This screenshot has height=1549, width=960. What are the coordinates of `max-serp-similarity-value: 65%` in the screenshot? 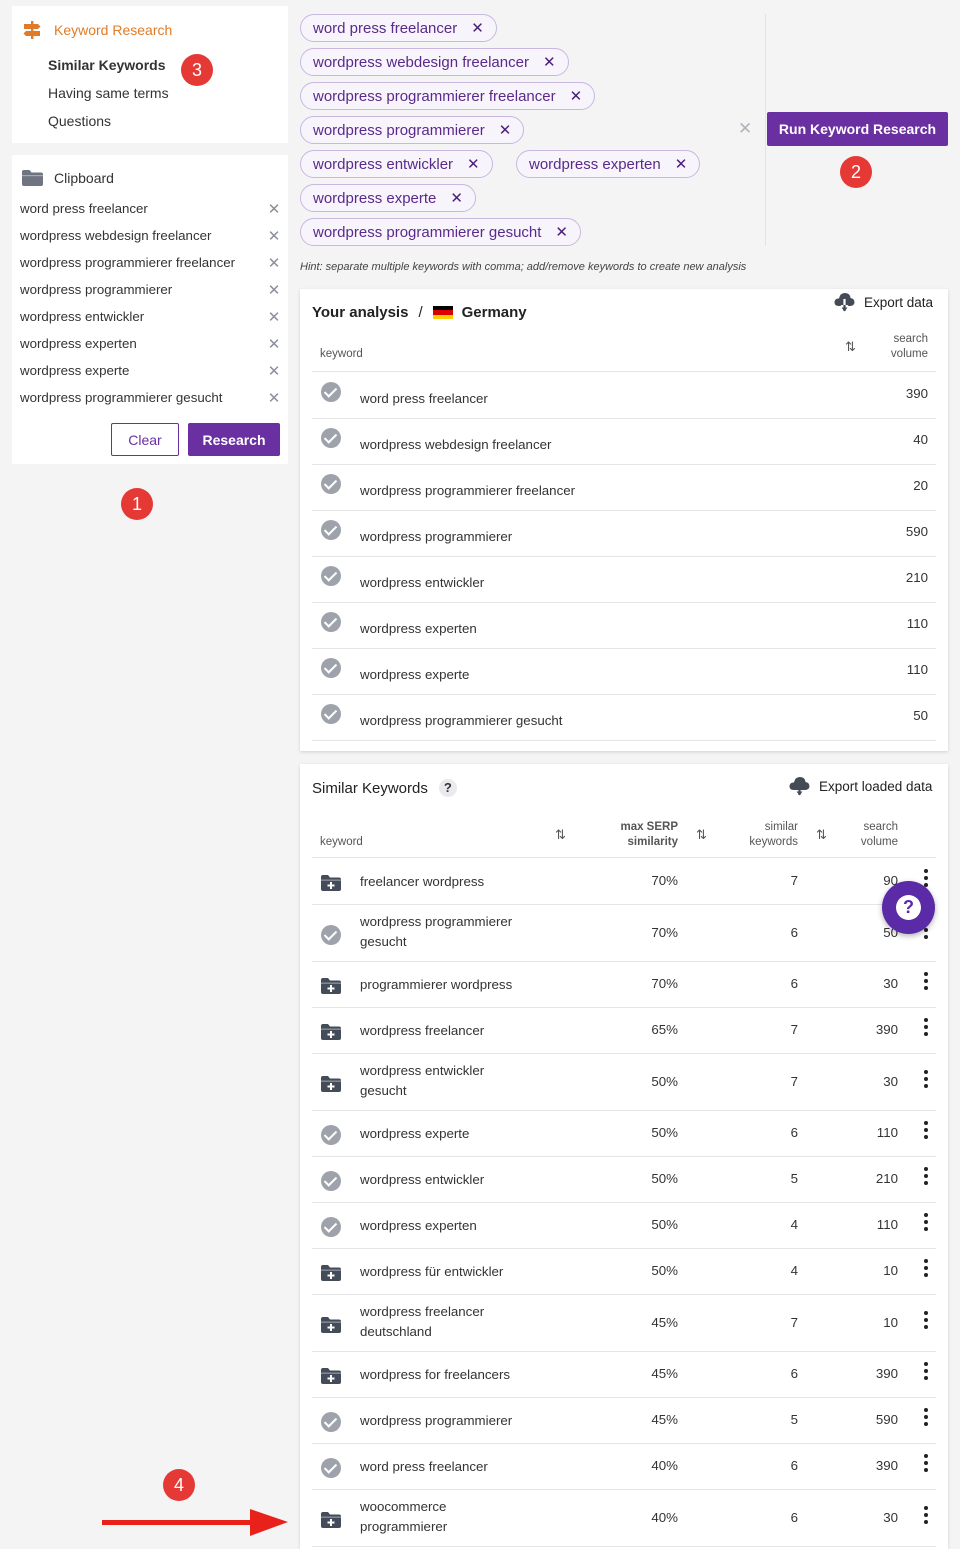 It's located at (664, 1029).